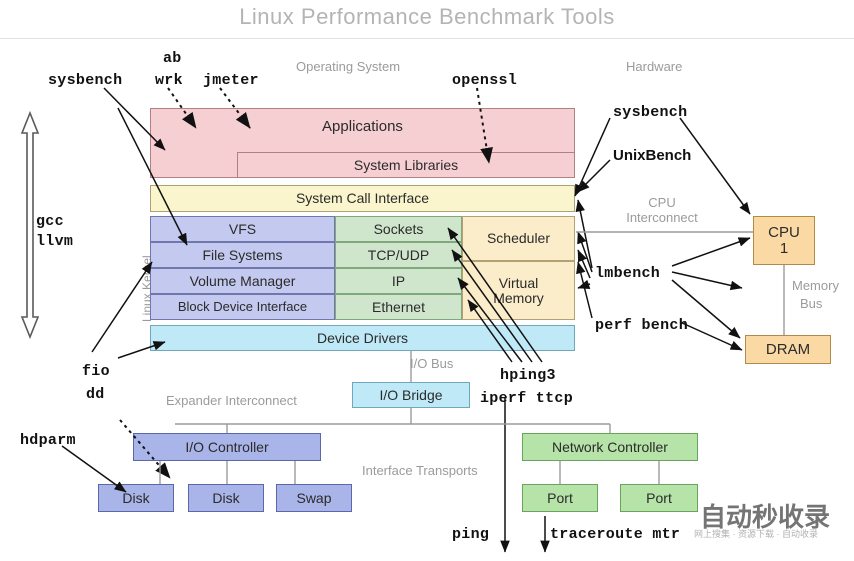 The width and height of the screenshot is (854, 561). What do you see at coordinates (50, 221) in the screenshot?
I see `tool-gcc: gcc` at bounding box center [50, 221].